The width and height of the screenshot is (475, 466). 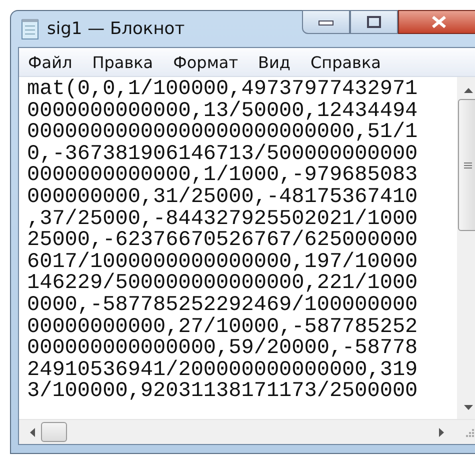 What do you see at coordinates (223, 90) in the screenshot?
I see `text-line: mat(0,0,1/100000,49737977432971` at bounding box center [223, 90].